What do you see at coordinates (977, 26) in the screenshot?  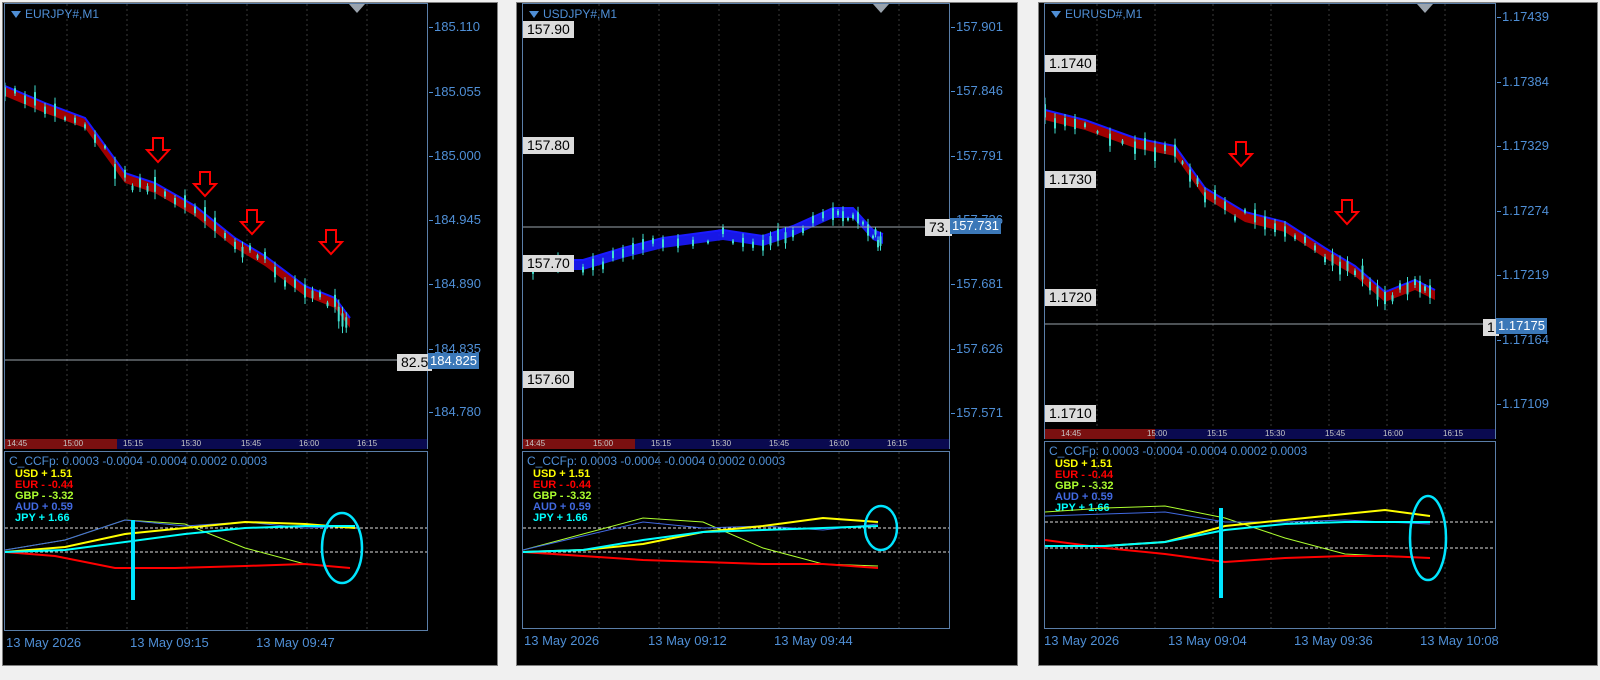 I see `price-tick: 157.901` at bounding box center [977, 26].